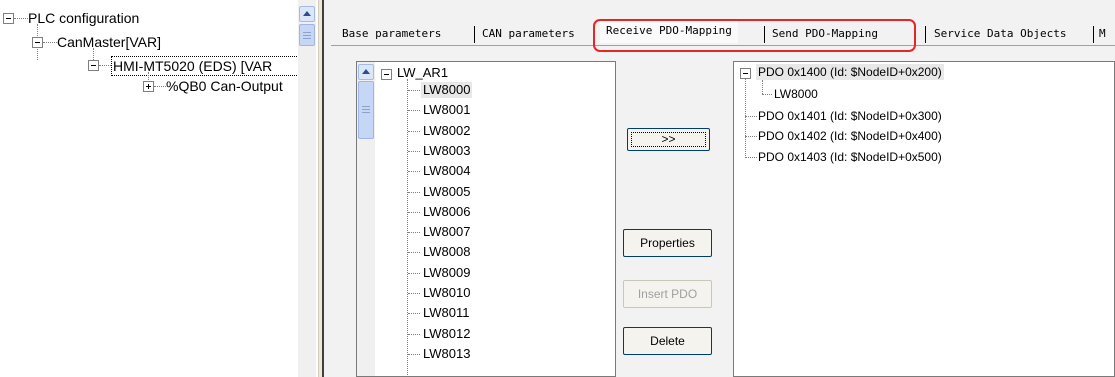 The width and height of the screenshot is (1115, 377). Describe the element at coordinates (446, 232) in the screenshot. I see `list-item: LW8007` at that location.